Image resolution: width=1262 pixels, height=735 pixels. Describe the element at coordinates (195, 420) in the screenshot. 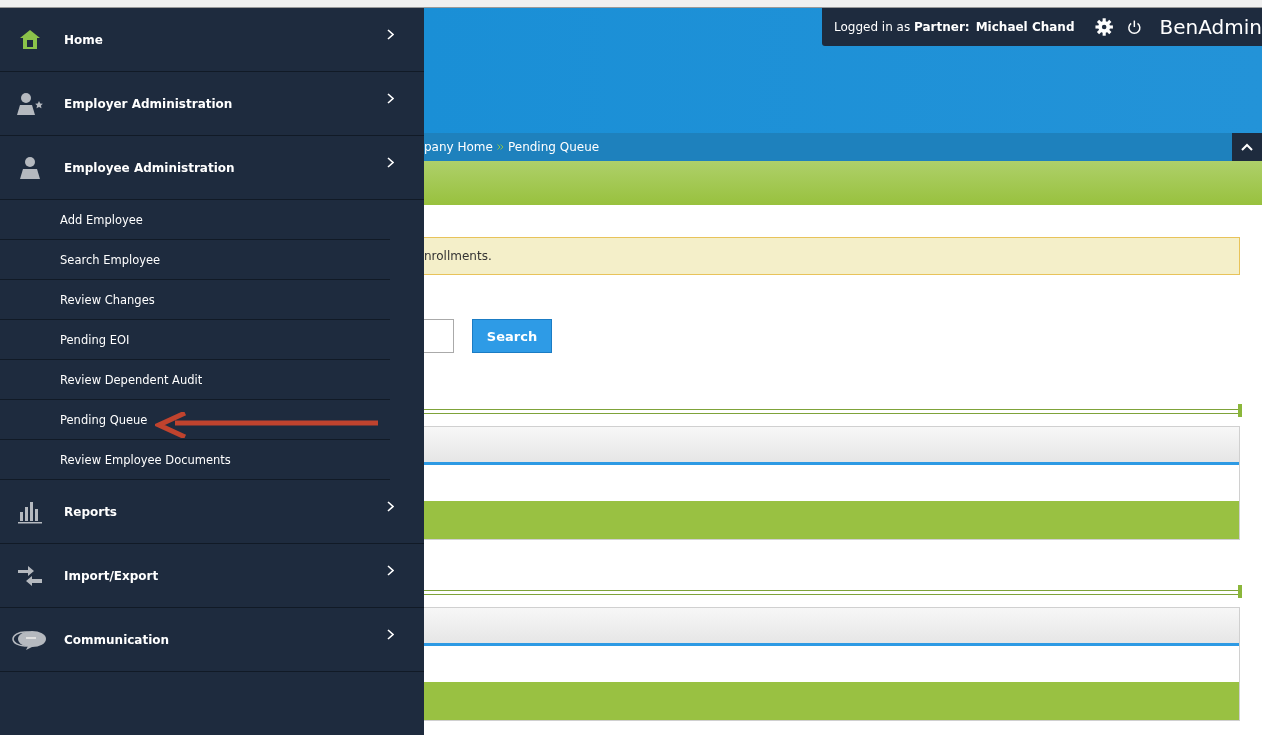

I see `submenu-item: Pending Queue` at that location.